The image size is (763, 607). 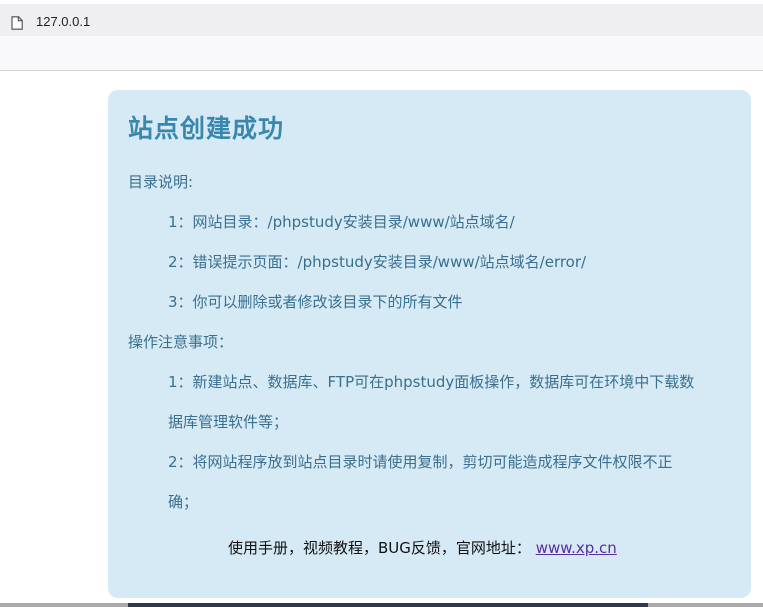 I want to click on note-line: 2：将网站程序放到站点目录时请使用复制，剪切可能造成程序文件权限不正, so click(x=420, y=462).